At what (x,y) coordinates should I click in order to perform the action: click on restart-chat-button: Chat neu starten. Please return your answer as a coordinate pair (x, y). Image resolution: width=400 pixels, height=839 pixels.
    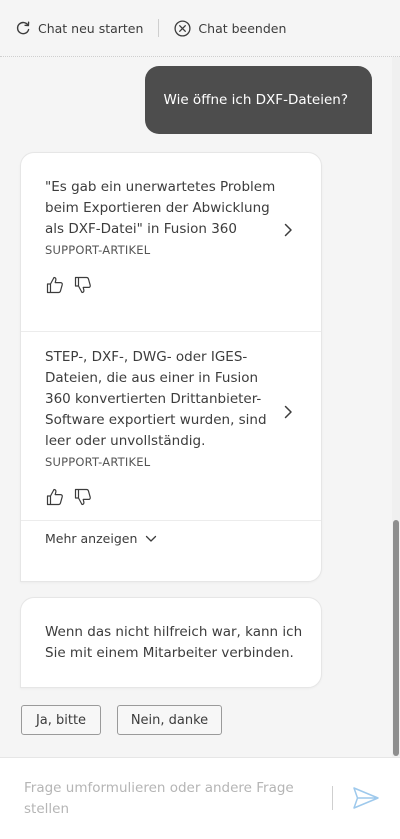
    Looking at the image, I should click on (79, 28).